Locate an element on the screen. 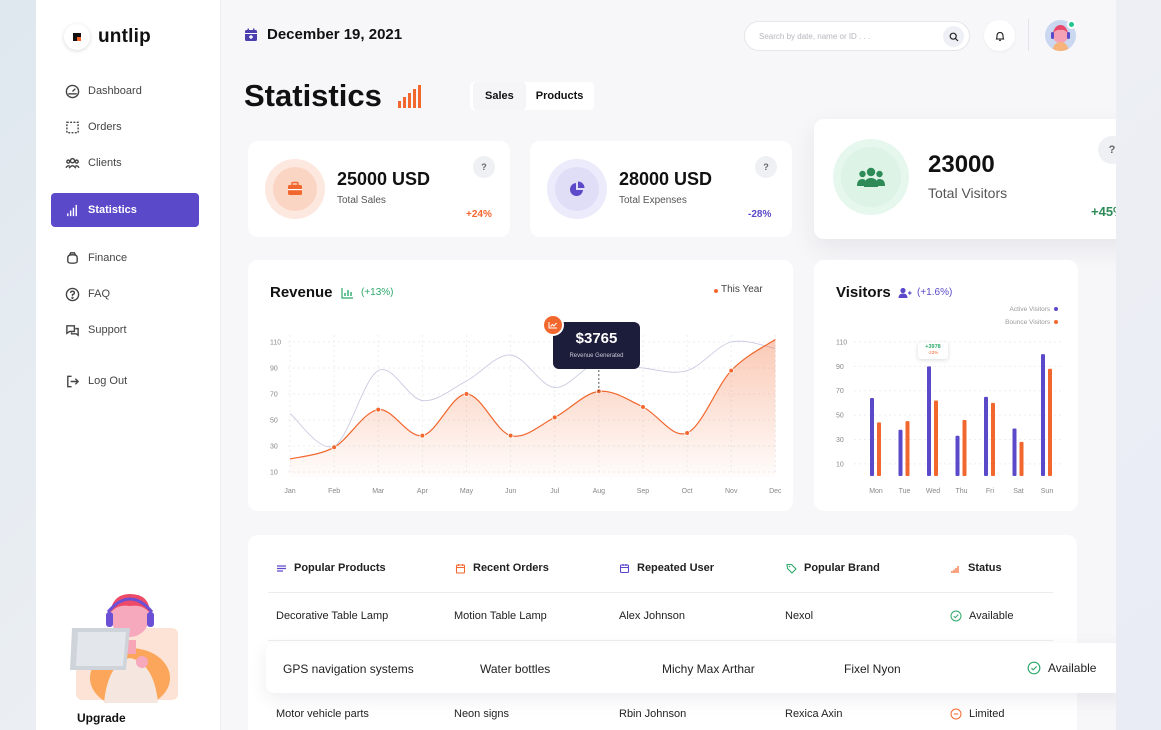 The height and width of the screenshot is (730, 1161). logout-icon is located at coordinates (73, 381).